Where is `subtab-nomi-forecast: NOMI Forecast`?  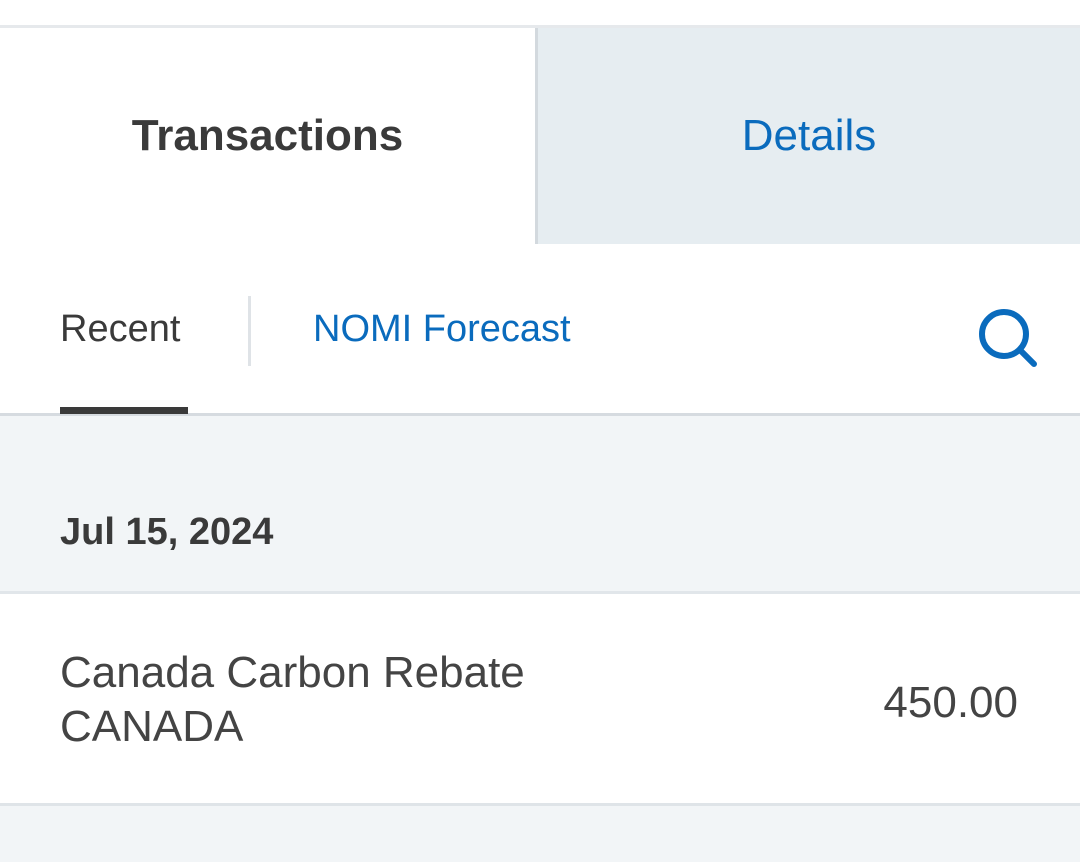
subtab-nomi-forecast: NOMI Forecast is located at coordinates (442, 333).